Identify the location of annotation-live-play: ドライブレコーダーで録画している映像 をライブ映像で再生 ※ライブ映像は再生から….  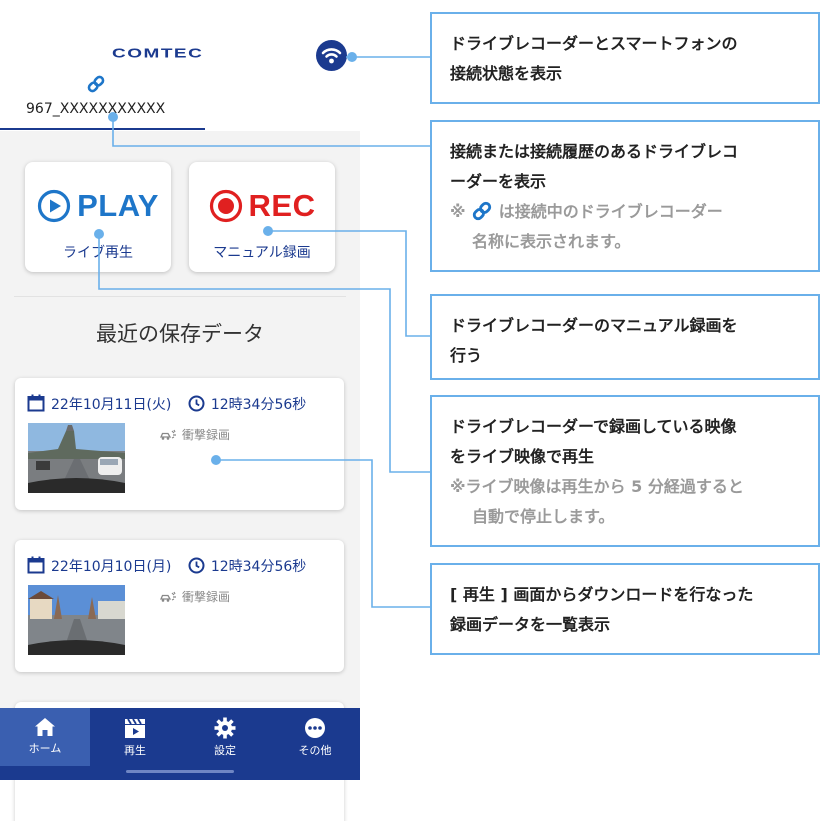
(625, 471).